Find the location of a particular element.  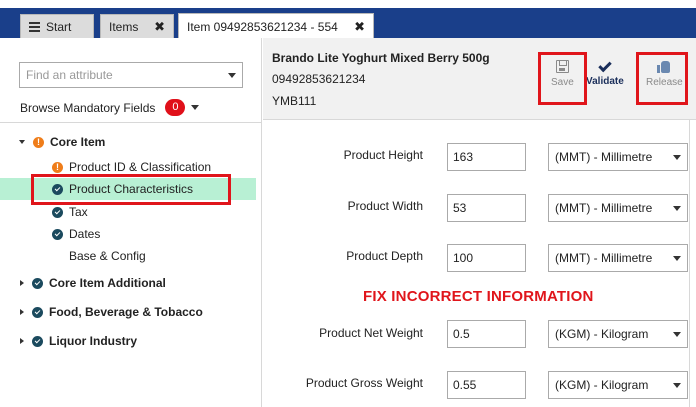

item-title: Brando Lite Yoghurt Mixed Berry 500g is located at coordinates (381, 58).